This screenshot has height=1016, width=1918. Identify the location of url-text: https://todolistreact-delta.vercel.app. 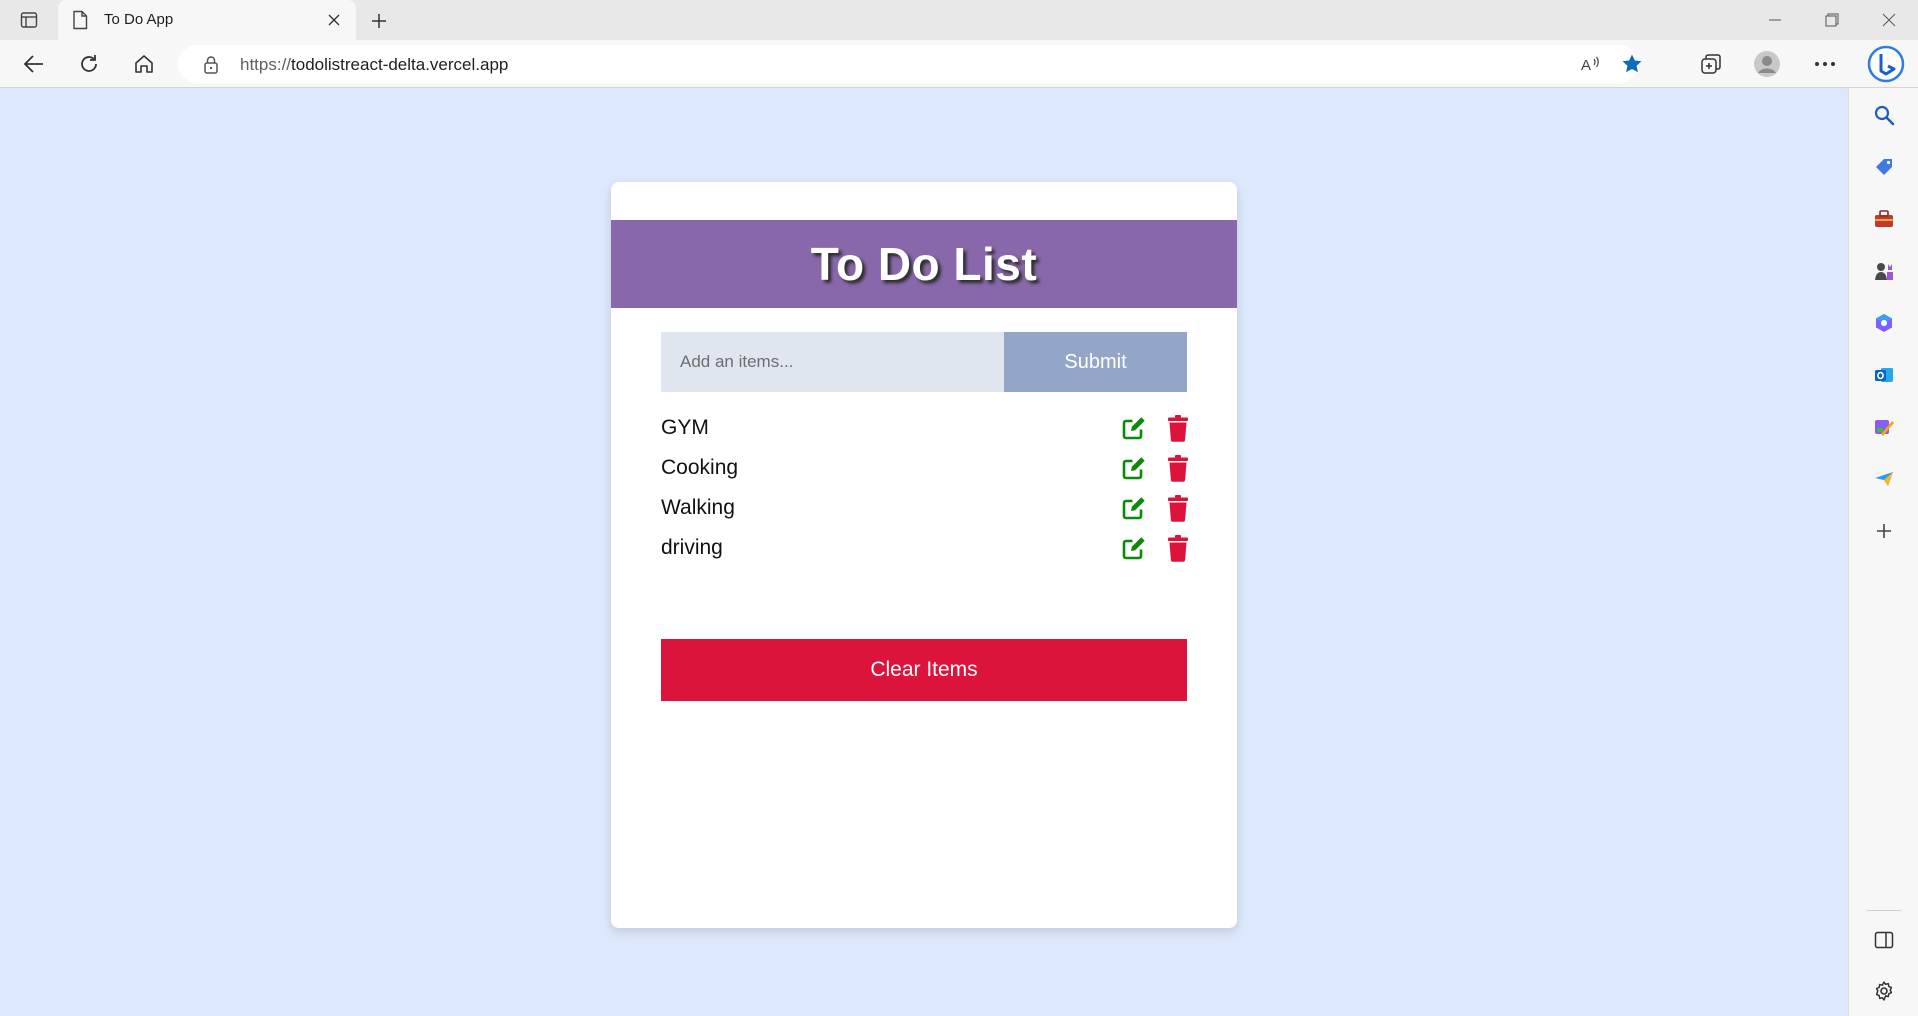
(374, 64).